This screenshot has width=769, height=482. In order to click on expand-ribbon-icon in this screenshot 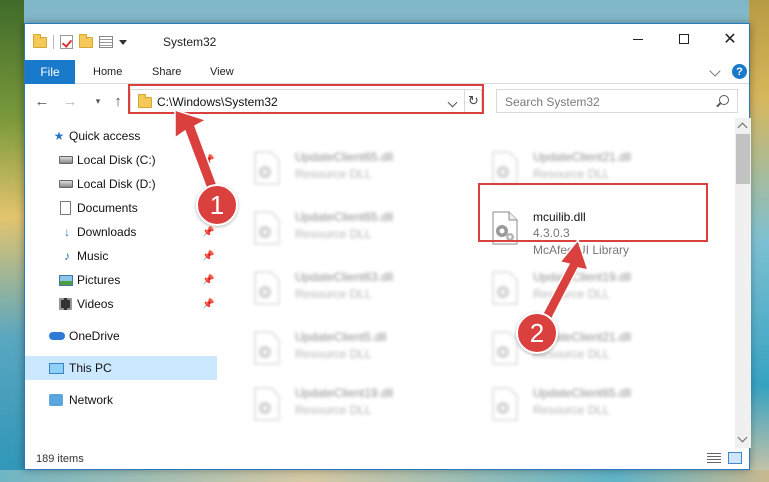, I will do `click(715, 71)`.